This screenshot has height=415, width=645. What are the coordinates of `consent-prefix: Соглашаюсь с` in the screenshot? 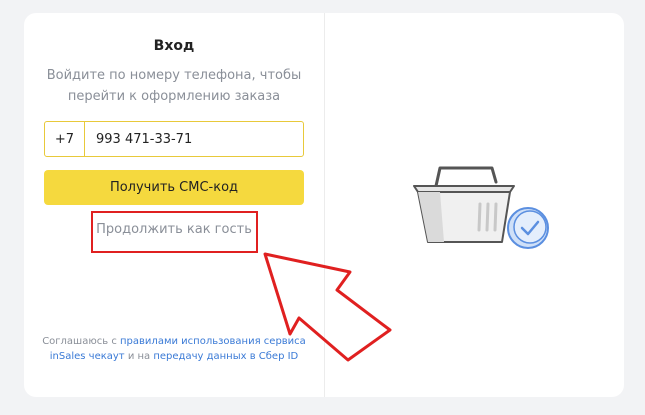 It's located at (81, 341).